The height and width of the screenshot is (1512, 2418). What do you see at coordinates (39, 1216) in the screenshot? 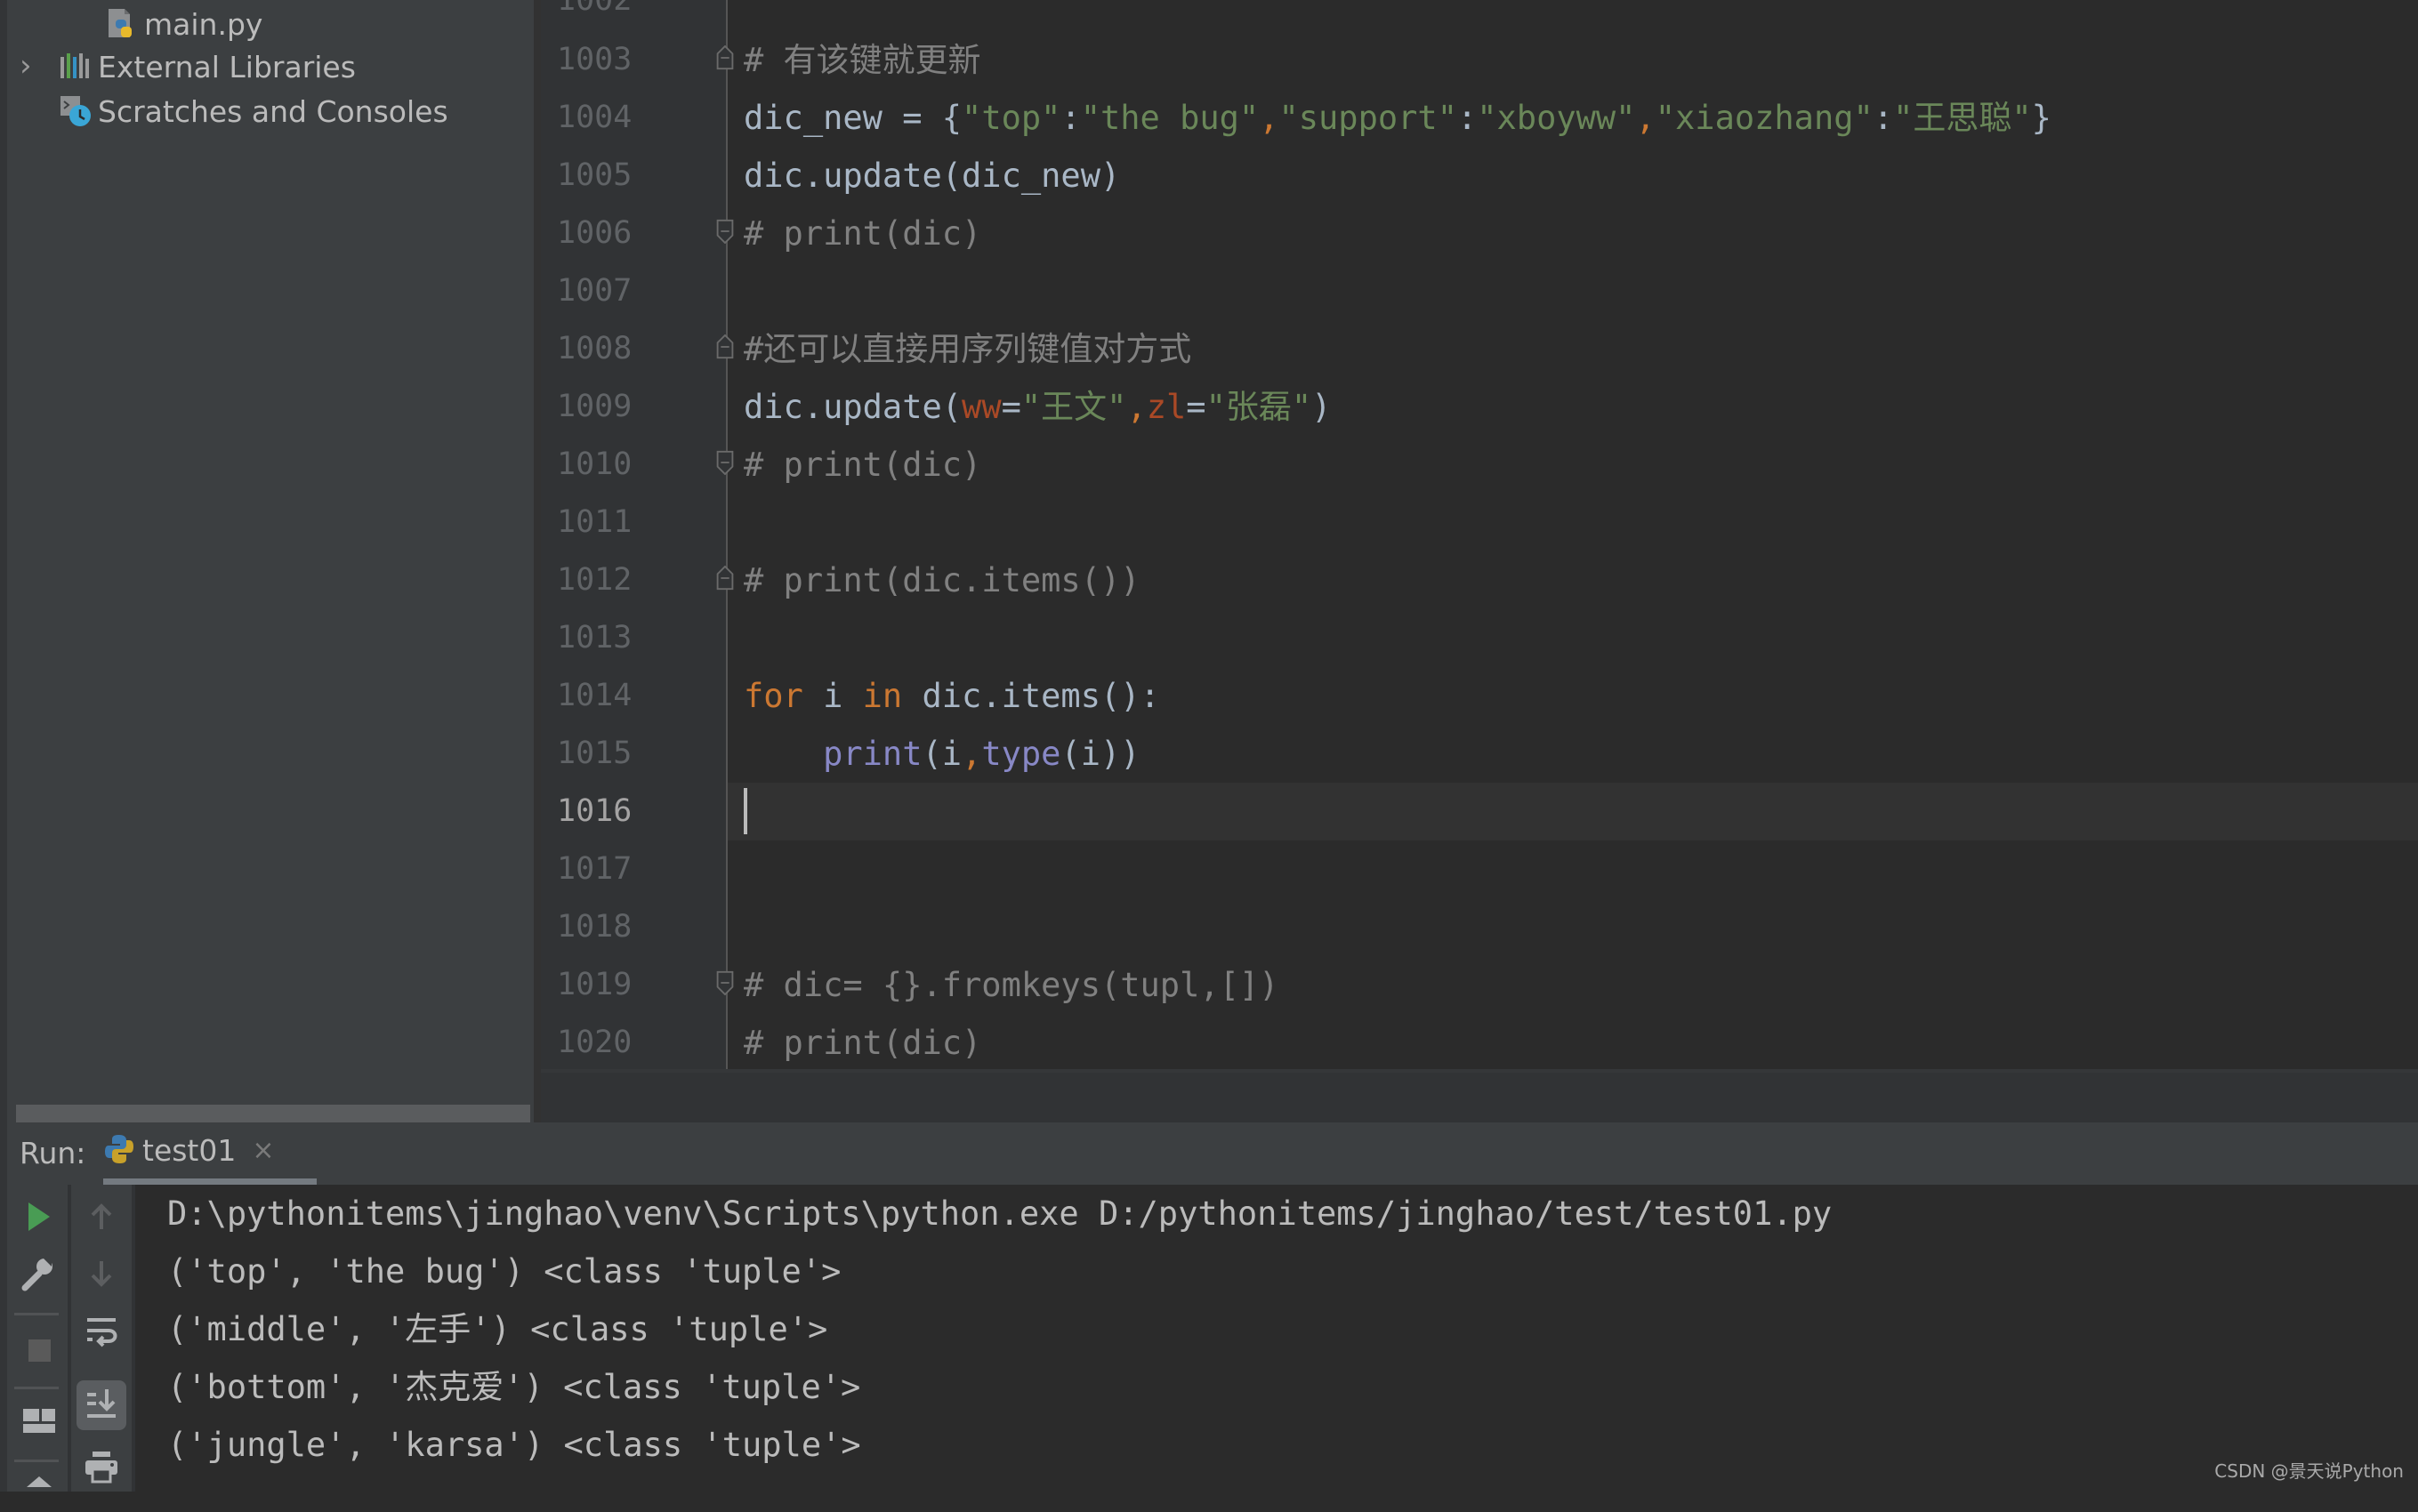
I see `run-icon` at bounding box center [39, 1216].